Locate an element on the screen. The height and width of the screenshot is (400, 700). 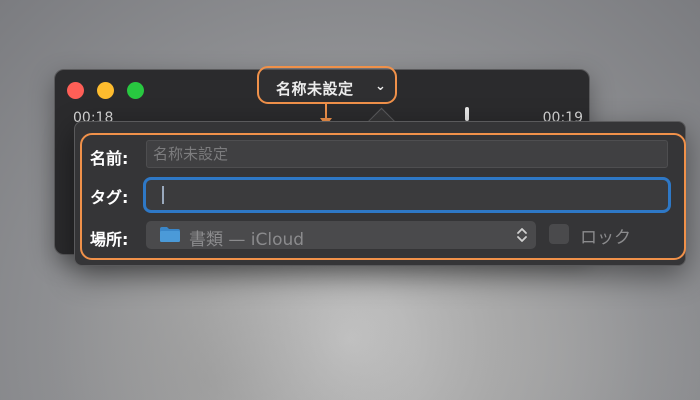
lock-checkbox is located at coordinates (559, 234).